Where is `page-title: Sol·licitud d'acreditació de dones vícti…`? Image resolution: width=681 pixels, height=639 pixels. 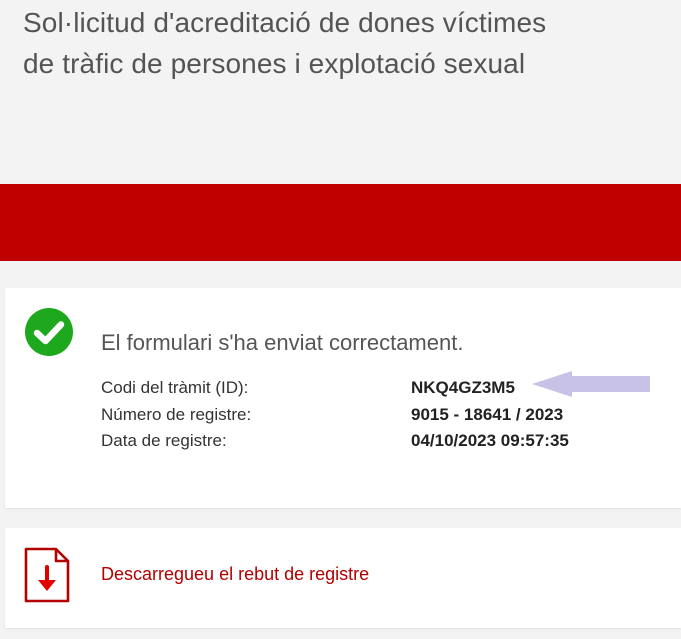
page-title: Sol·licitud d'acreditació de dones vícti… is located at coordinates (285, 43).